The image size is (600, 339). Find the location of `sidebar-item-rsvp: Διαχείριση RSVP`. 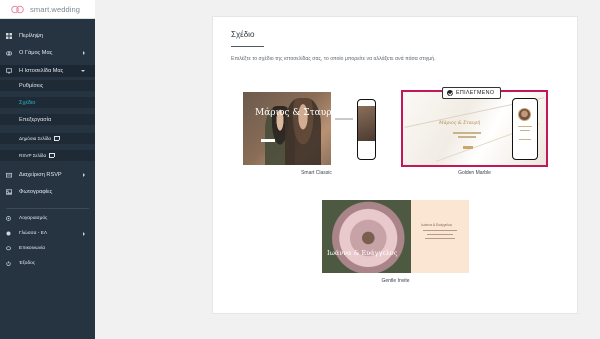

sidebar-item-rsvp: Διαχείριση RSVP is located at coordinates (47, 175).